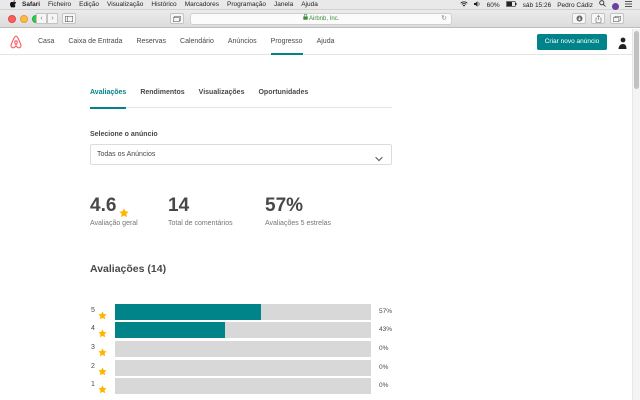  Describe the element at coordinates (16, 42) in the screenshot. I see `airbnb-logo-icon` at that location.